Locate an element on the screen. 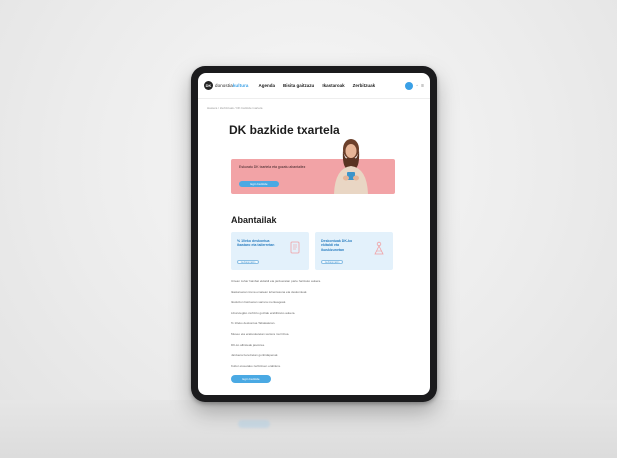  user-icon is located at coordinates (409, 85).